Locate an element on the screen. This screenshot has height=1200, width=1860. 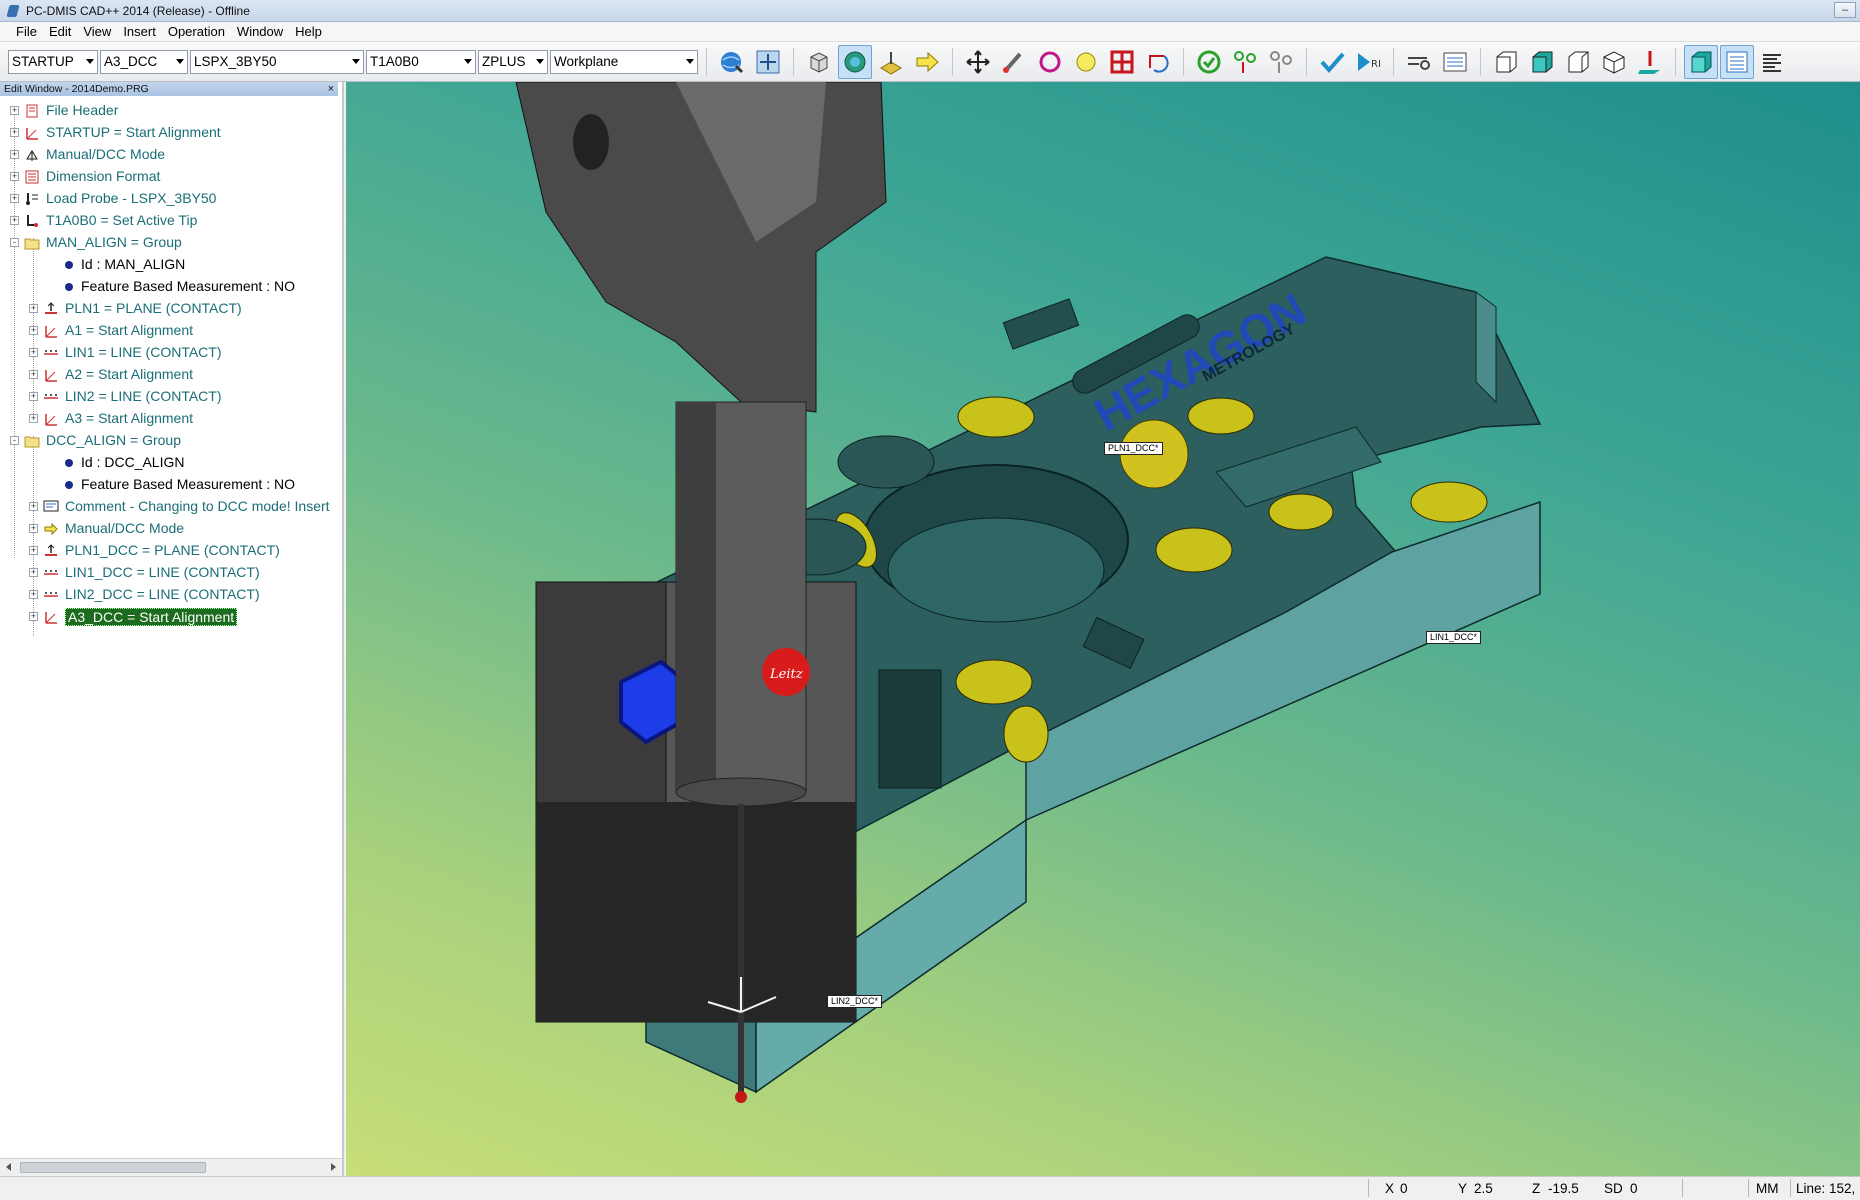
refresh-green-button is located at coordinates (1209, 62).